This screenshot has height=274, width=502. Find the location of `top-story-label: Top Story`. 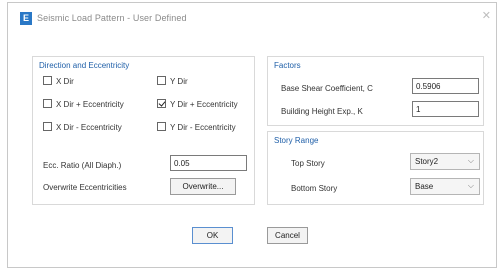

top-story-label: Top Story is located at coordinates (308, 163).